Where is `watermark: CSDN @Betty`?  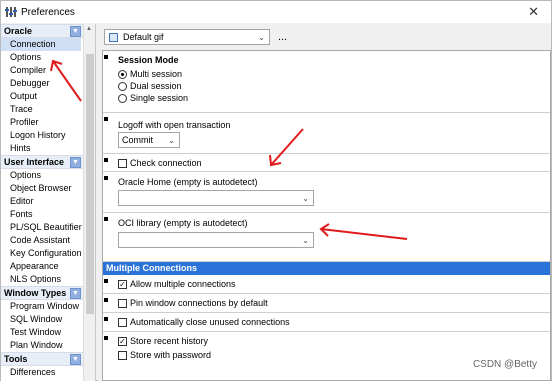 watermark: CSDN @Betty is located at coordinates (504, 364).